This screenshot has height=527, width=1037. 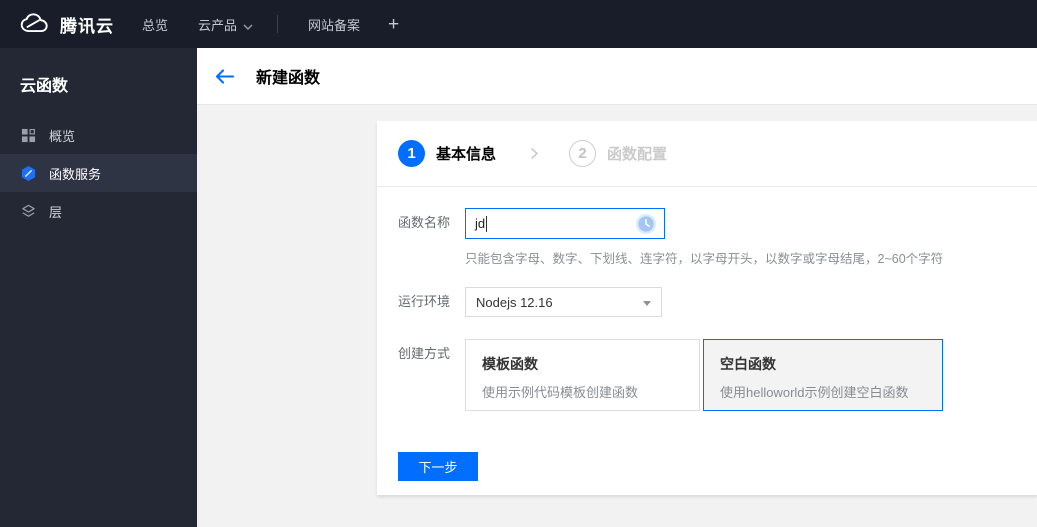 What do you see at coordinates (34, 24) in the screenshot?
I see `cloud-logo-icon` at bounding box center [34, 24].